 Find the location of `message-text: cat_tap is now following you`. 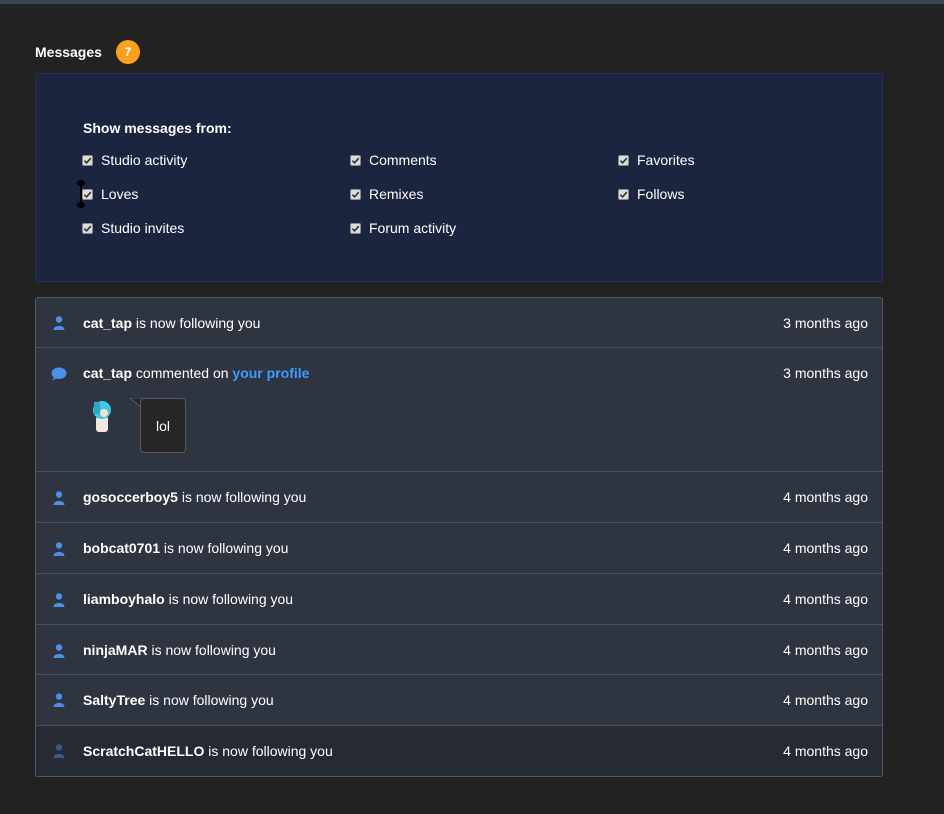

message-text: cat_tap is now following you is located at coordinates (171, 323).